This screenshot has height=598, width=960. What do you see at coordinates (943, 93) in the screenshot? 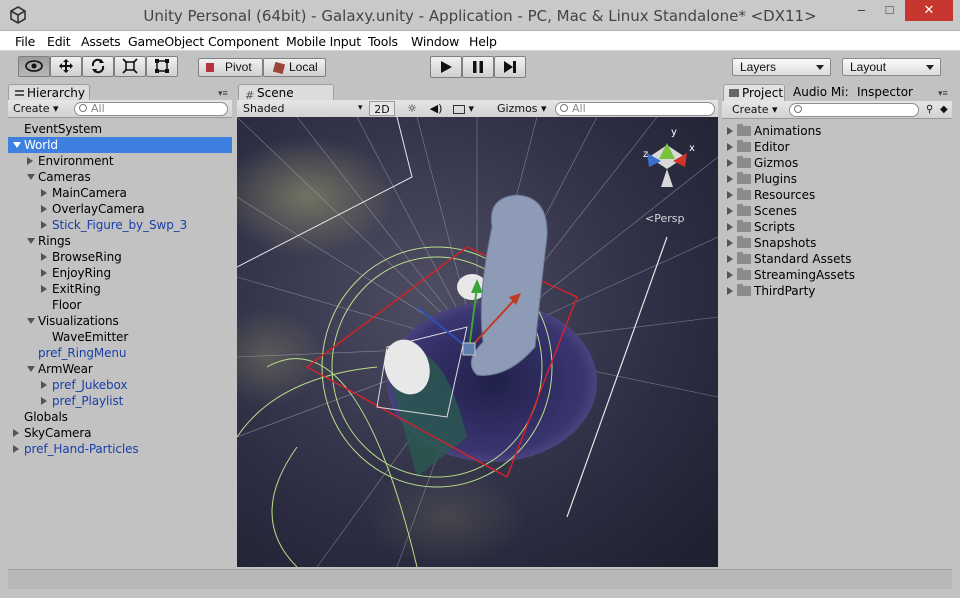
I see `panel-menu-icon: ▾≡` at bounding box center [943, 93].